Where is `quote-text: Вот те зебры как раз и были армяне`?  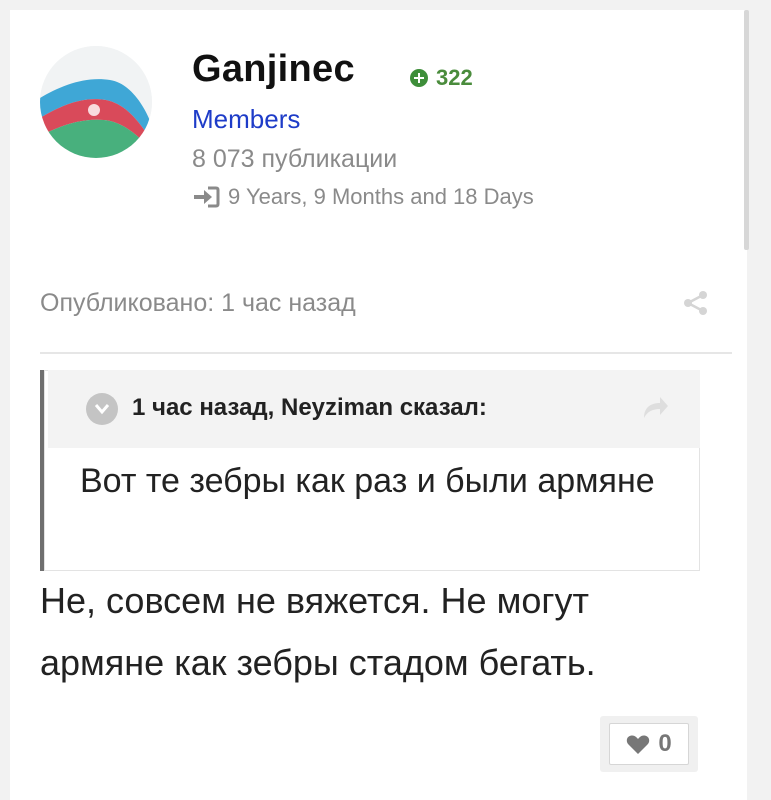 quote-text: Вот те зебры как раз и были армяне is located at coordinates (367, 481).